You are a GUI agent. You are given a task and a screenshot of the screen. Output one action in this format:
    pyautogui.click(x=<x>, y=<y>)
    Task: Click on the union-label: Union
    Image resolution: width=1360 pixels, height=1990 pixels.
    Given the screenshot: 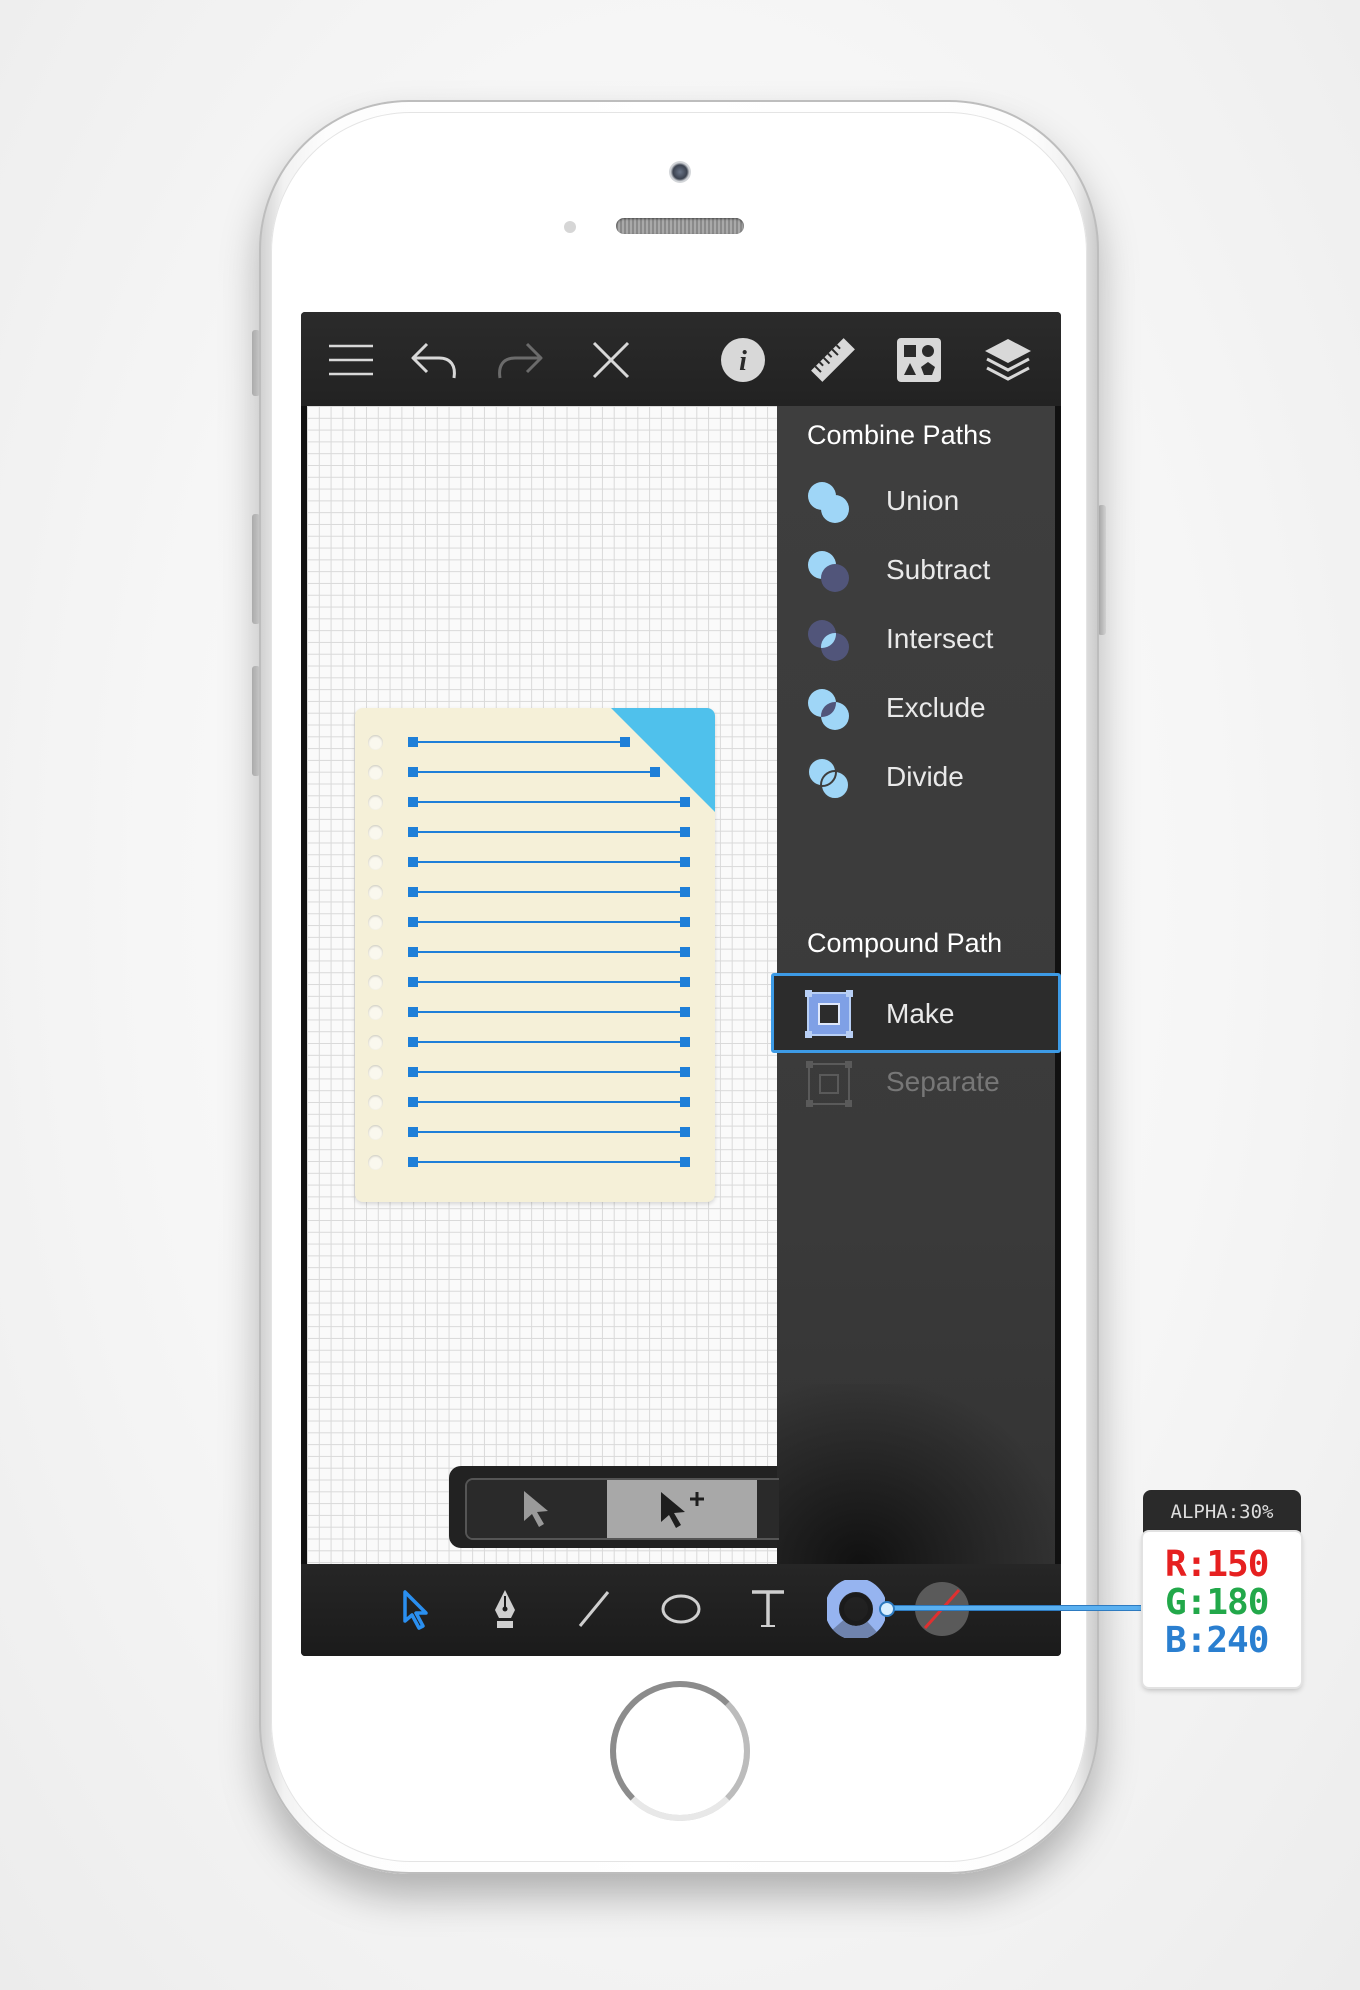 What is the action you would take?
    pyautogui.click(x=923, y=500)
    